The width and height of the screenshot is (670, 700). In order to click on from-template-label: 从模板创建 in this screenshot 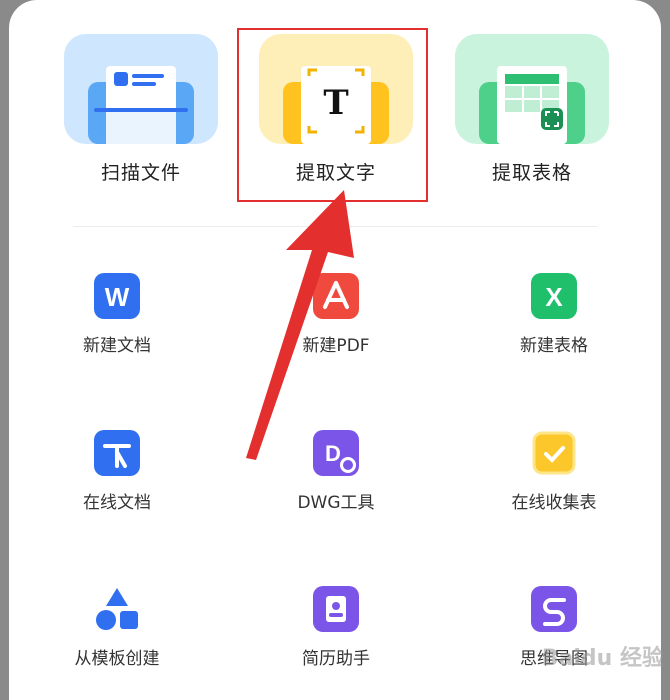, I will do `click(117, 659)`.